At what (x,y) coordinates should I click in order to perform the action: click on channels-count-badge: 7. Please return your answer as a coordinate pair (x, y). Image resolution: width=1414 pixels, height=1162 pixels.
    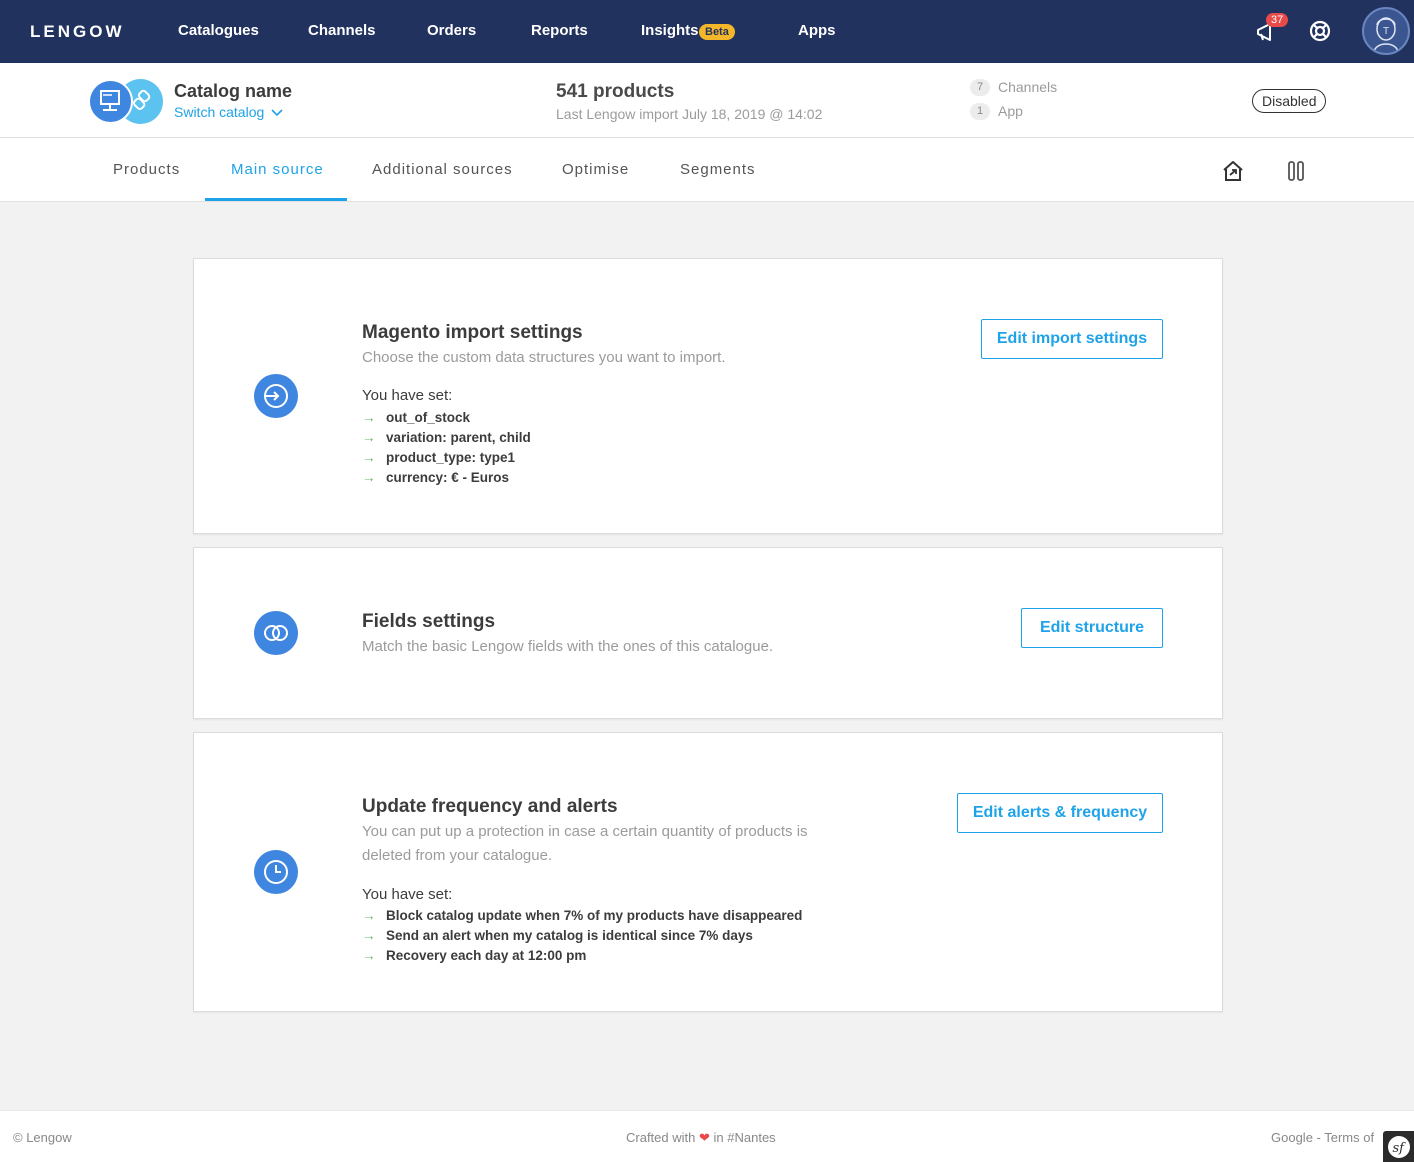
    Looking at the image, I should click on (980, 87).